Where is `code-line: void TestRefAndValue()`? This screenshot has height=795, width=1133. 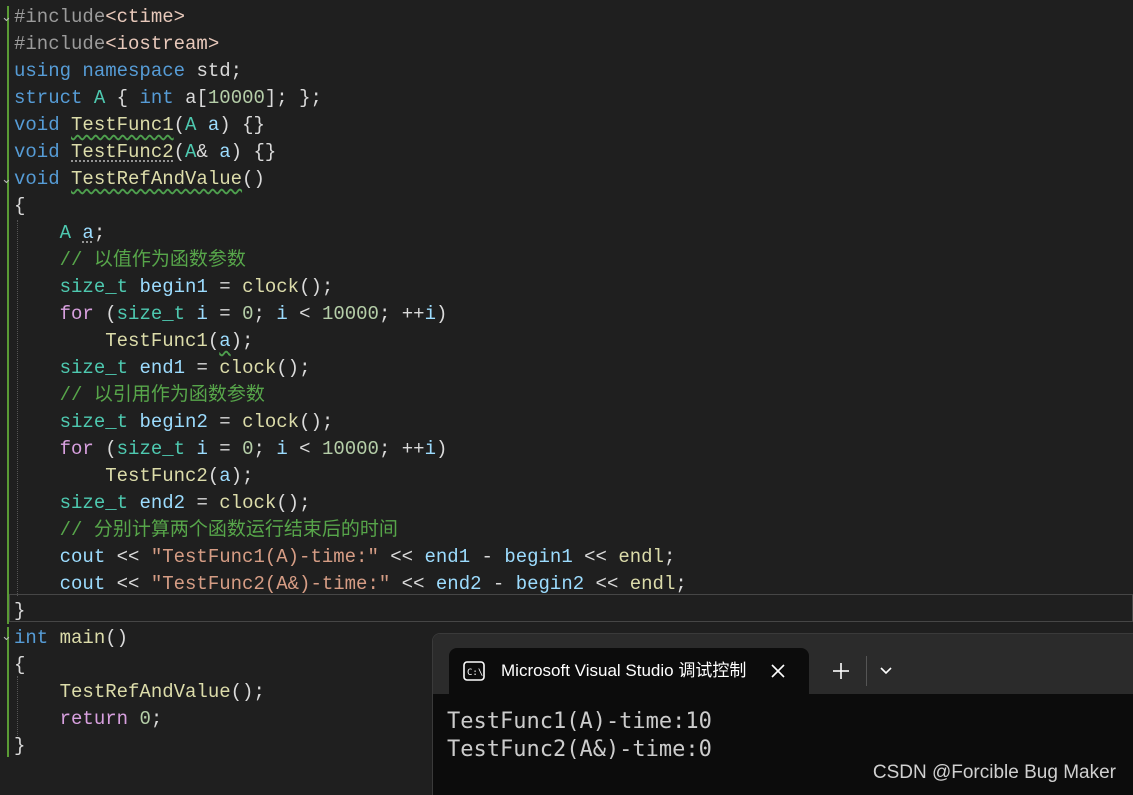
code-line: void TestRefAndValue() is located at coordinates (139, 179).